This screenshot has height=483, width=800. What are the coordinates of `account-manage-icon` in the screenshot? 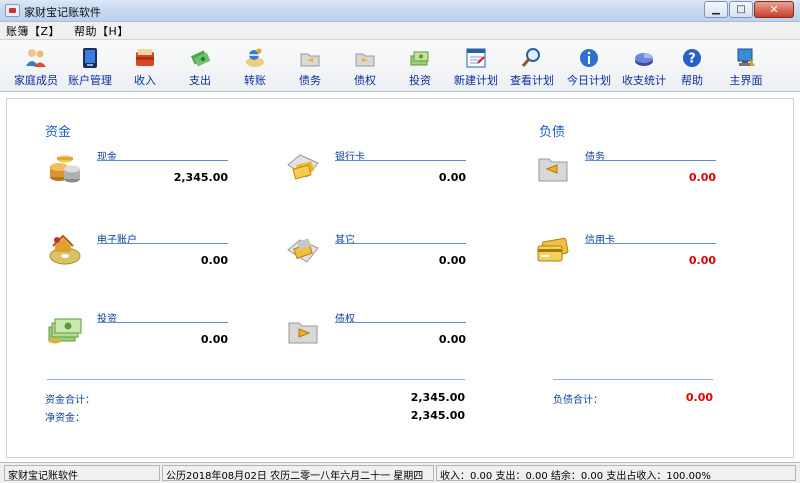 It's located at (90, 58).